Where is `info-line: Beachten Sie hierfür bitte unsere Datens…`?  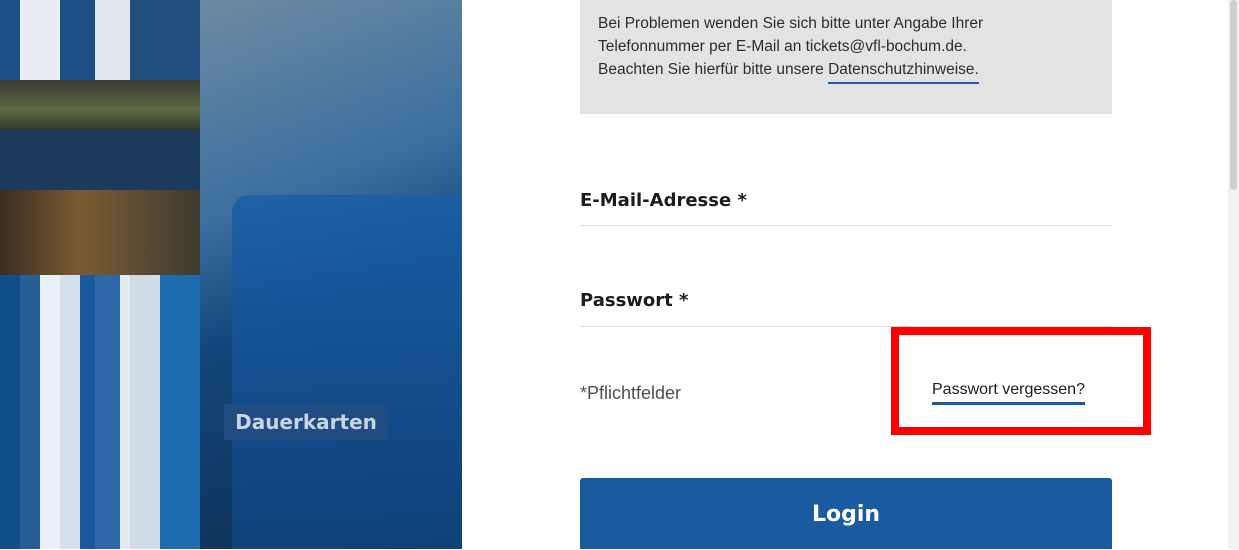
info-line: Beachten Sie hierfür bitte unsere Datens… is located at coordinates (855, 71).